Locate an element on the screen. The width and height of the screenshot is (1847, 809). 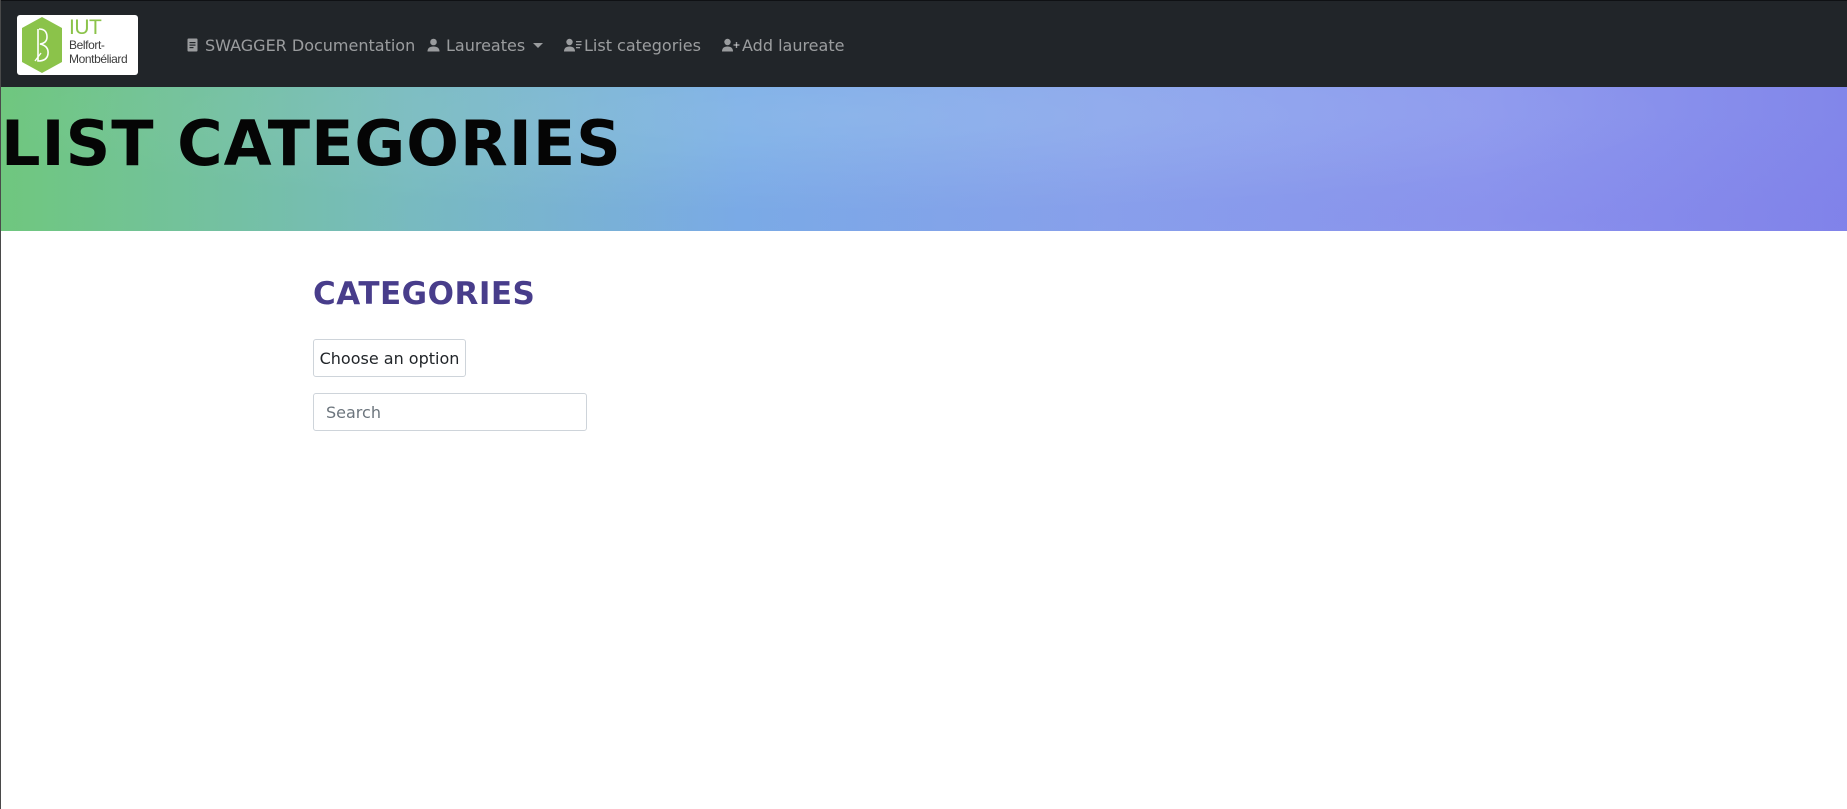
section-title: CATEGORIES is located at coordinates (424, 294).